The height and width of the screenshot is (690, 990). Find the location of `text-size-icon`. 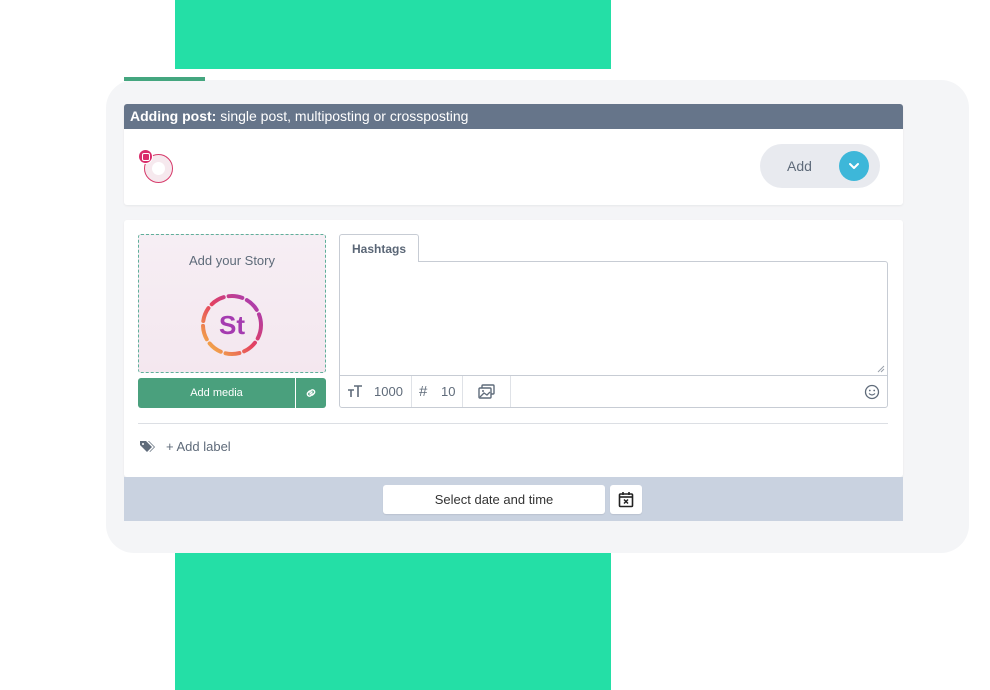

text-size-icon is located at coordinates (355, 391).